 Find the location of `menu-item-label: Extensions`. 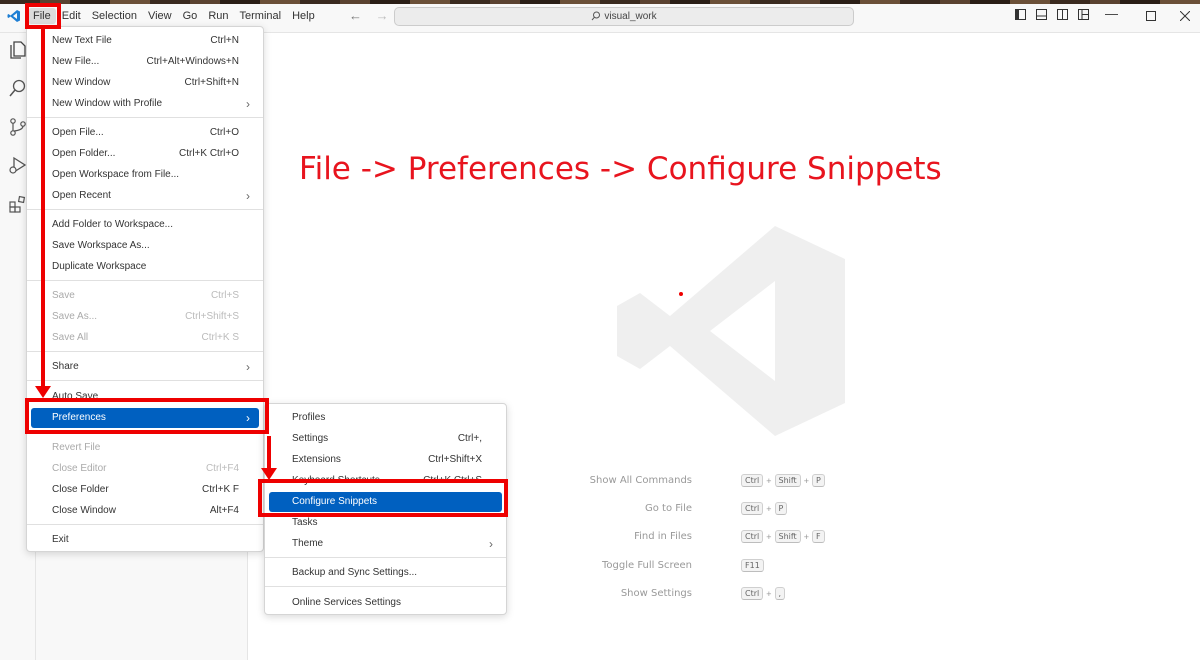

menu-item-label: Extensions is located at coordinates (316, 459).